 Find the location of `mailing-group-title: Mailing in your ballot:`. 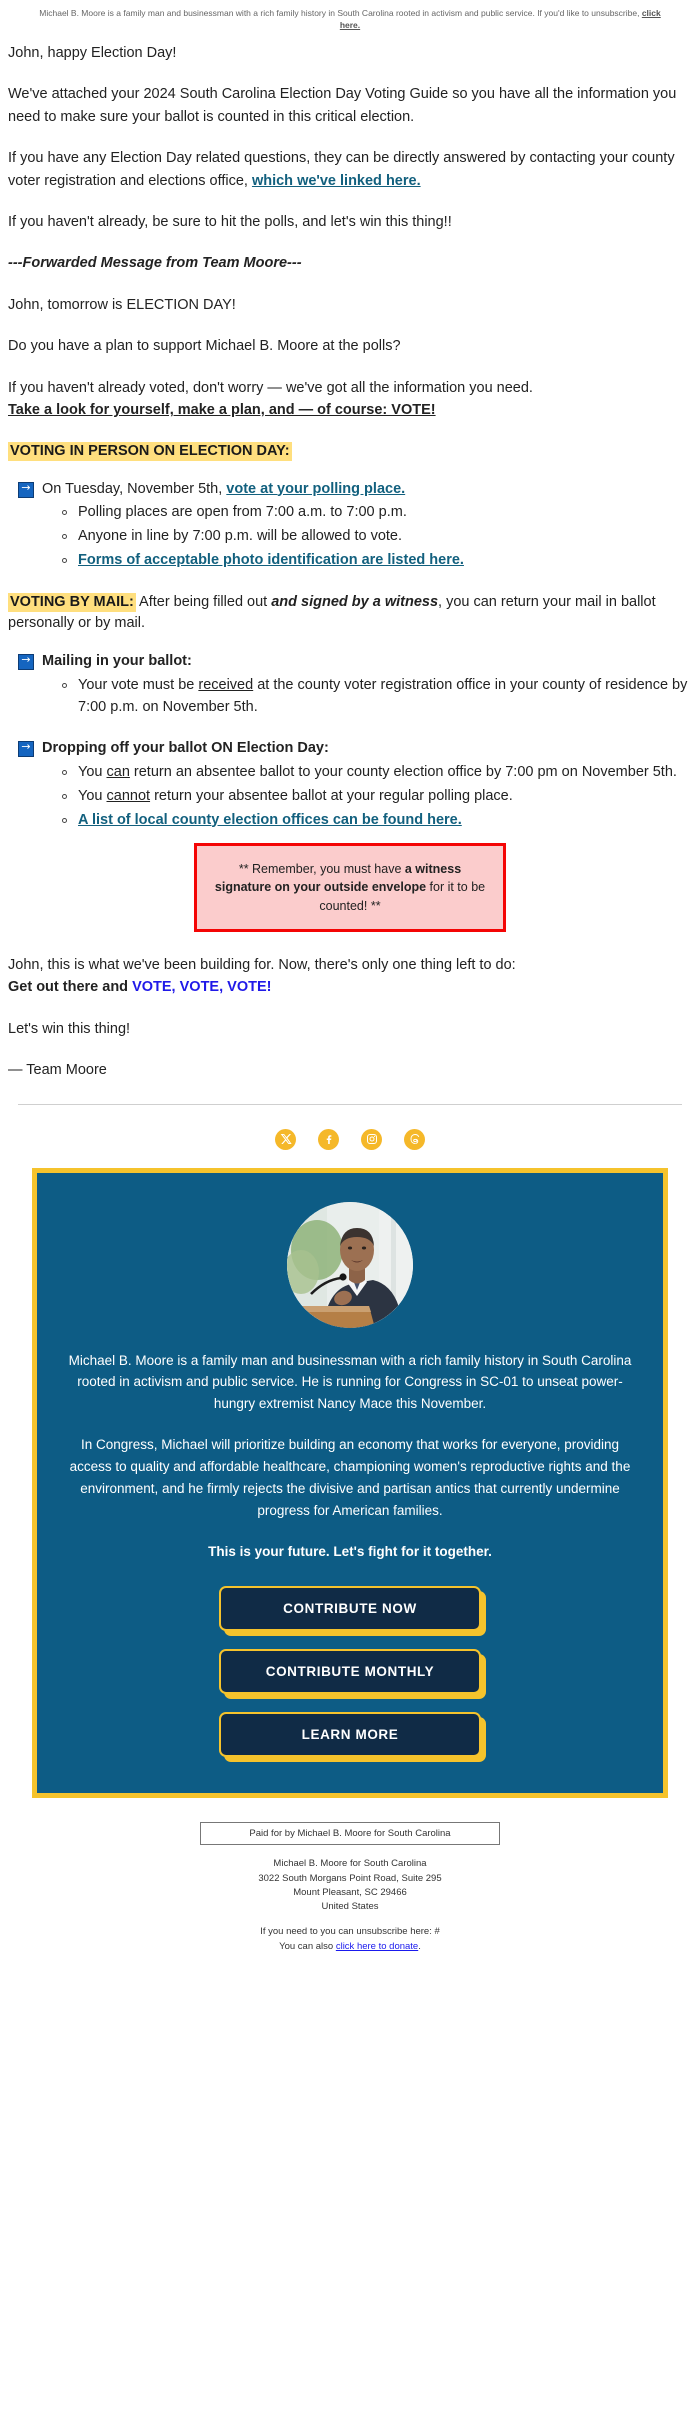

mailing-group-title: Mailing in your ballot: is located at coordinates (117, 661).